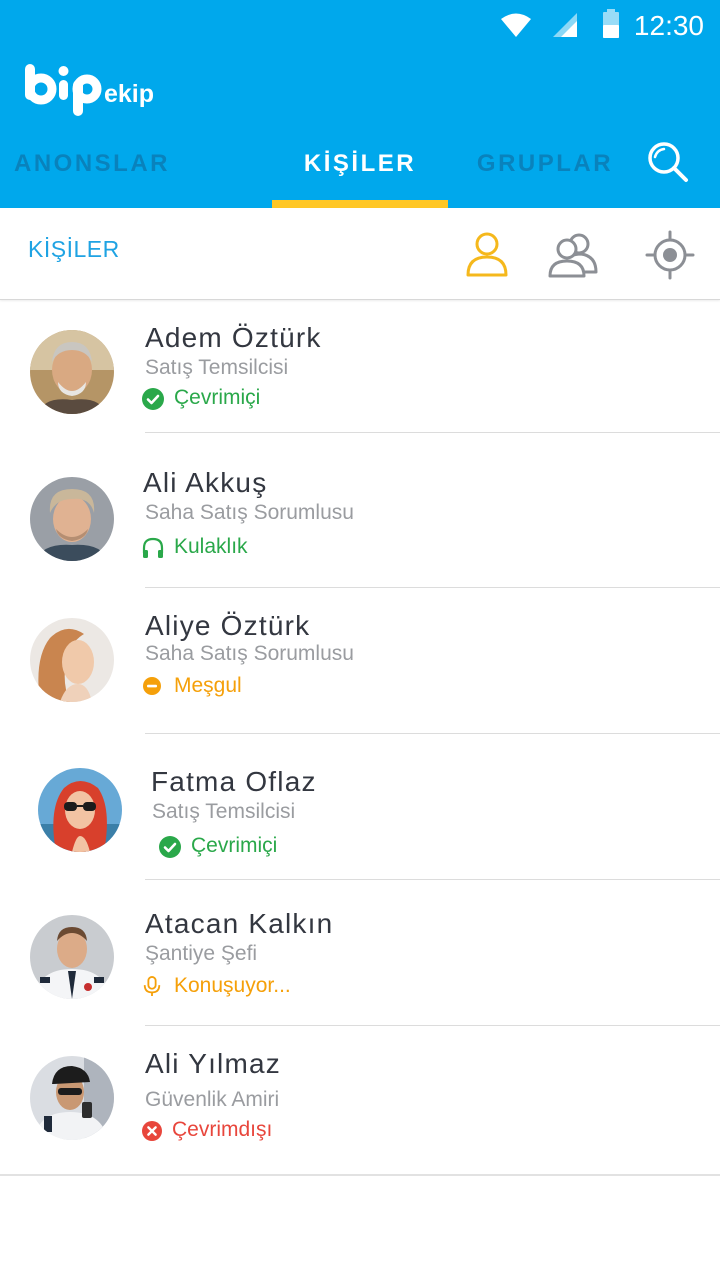 This screenshot has height=1280, width=720. I want to click on search-icon, so click(668, 162).